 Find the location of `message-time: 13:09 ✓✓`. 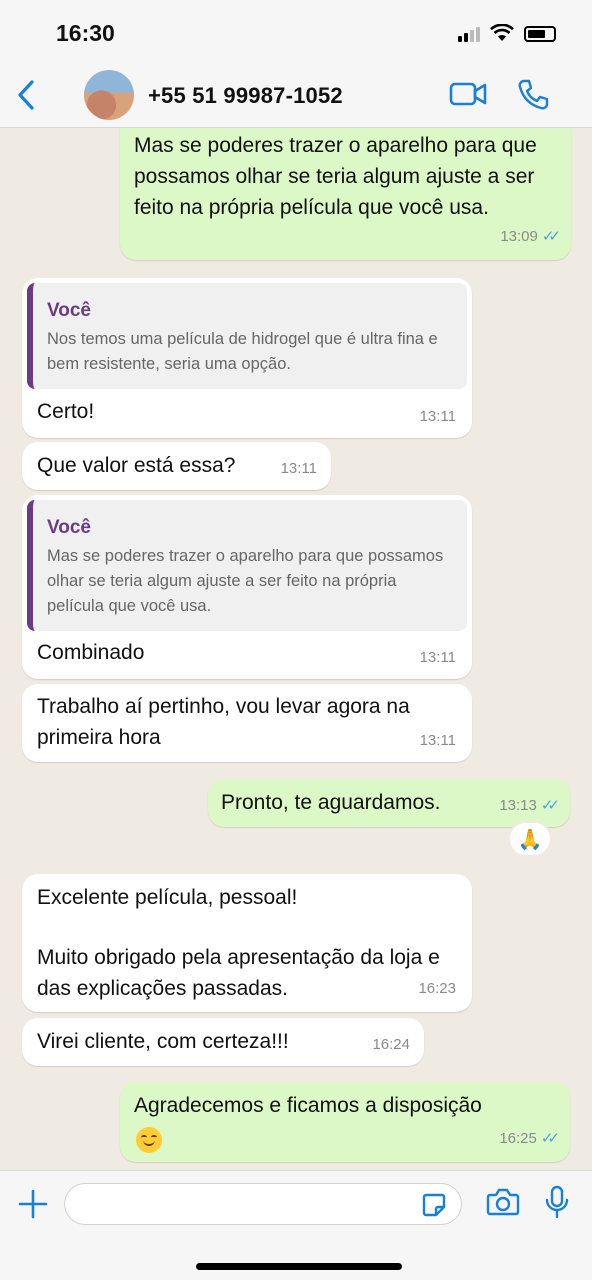

message-time: 13:09 ✓✓ is located at coordinates (530, 236).